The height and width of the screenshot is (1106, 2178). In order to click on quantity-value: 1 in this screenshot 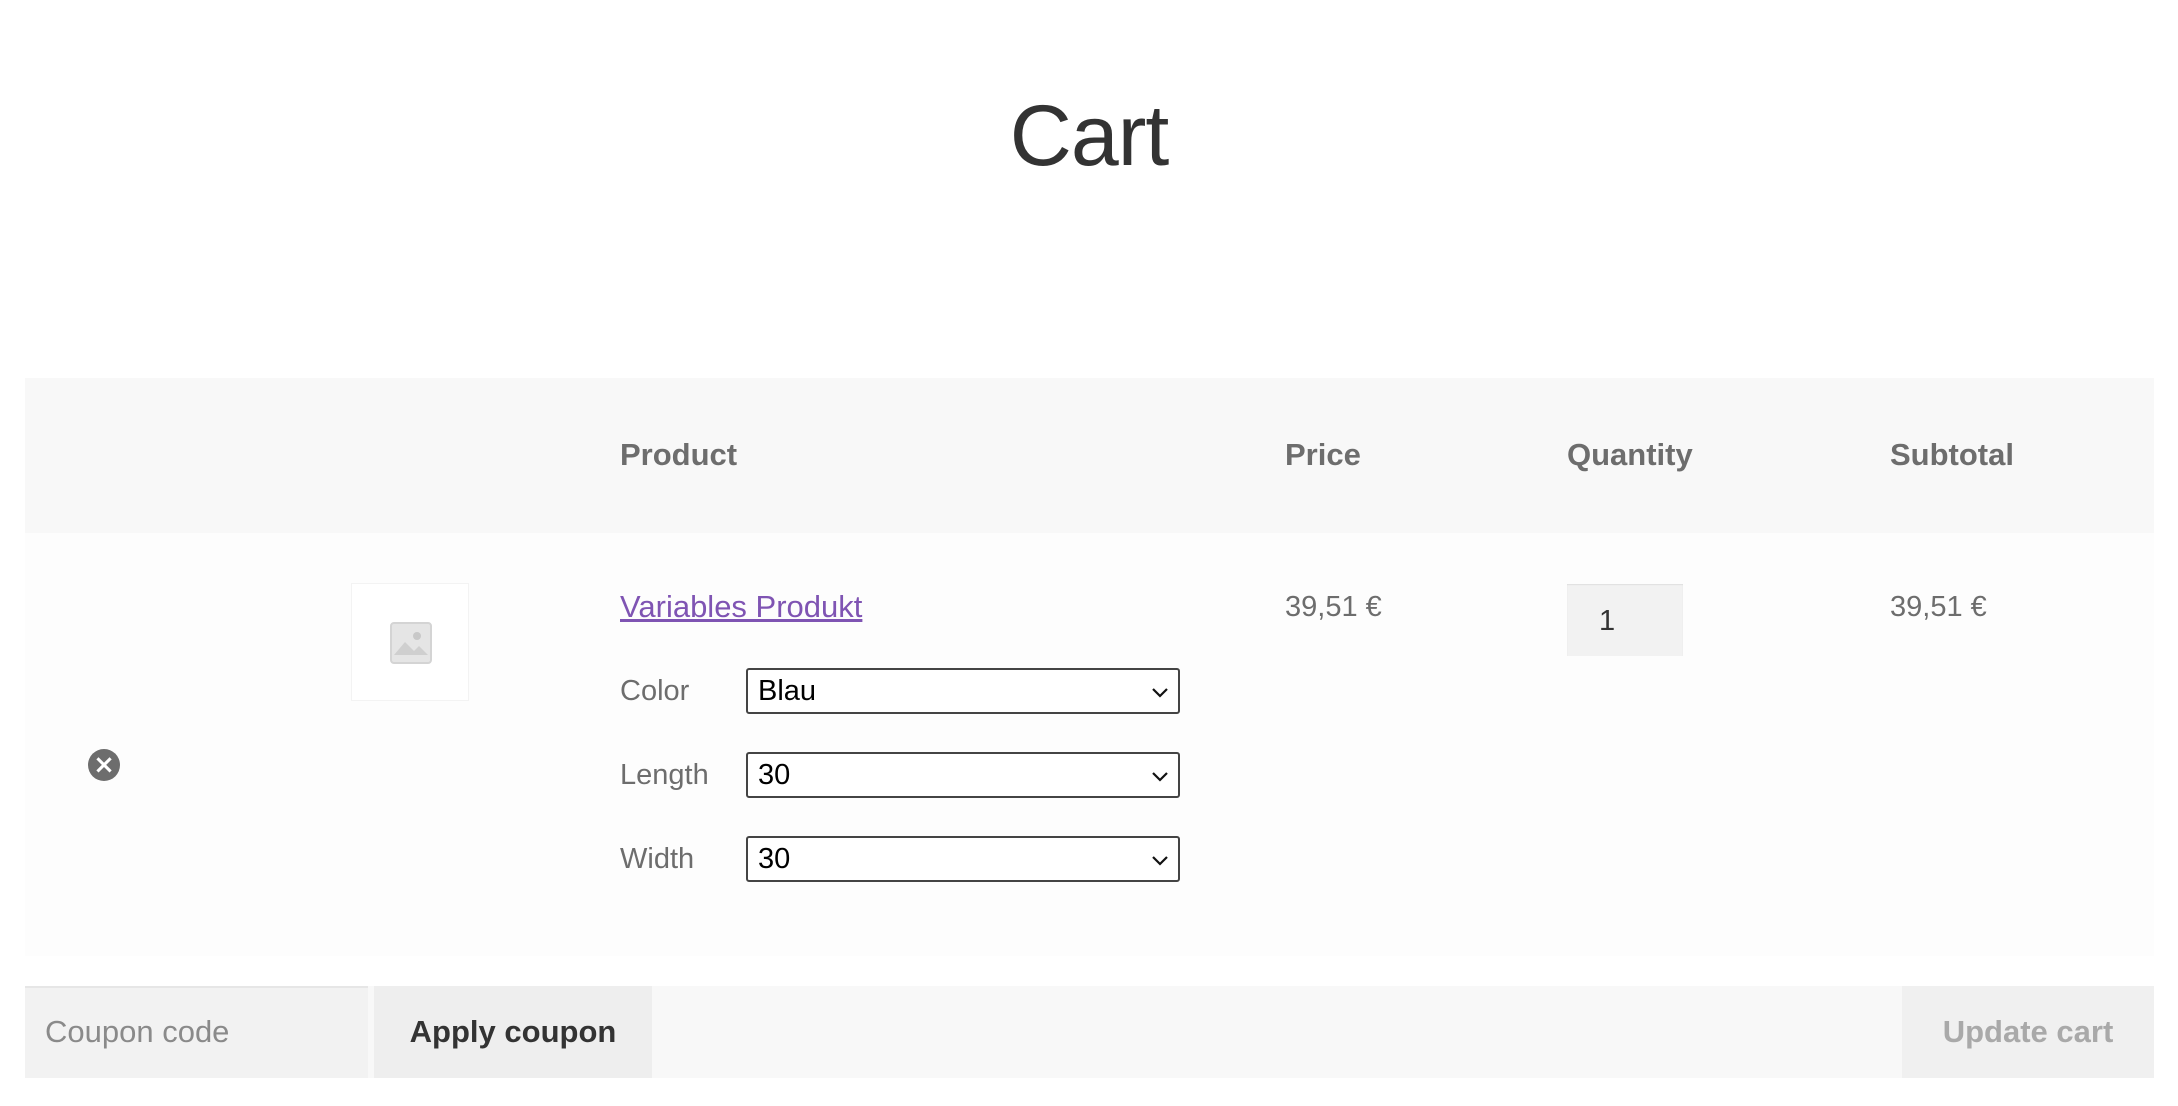, I will do `click(1607, 621)`.